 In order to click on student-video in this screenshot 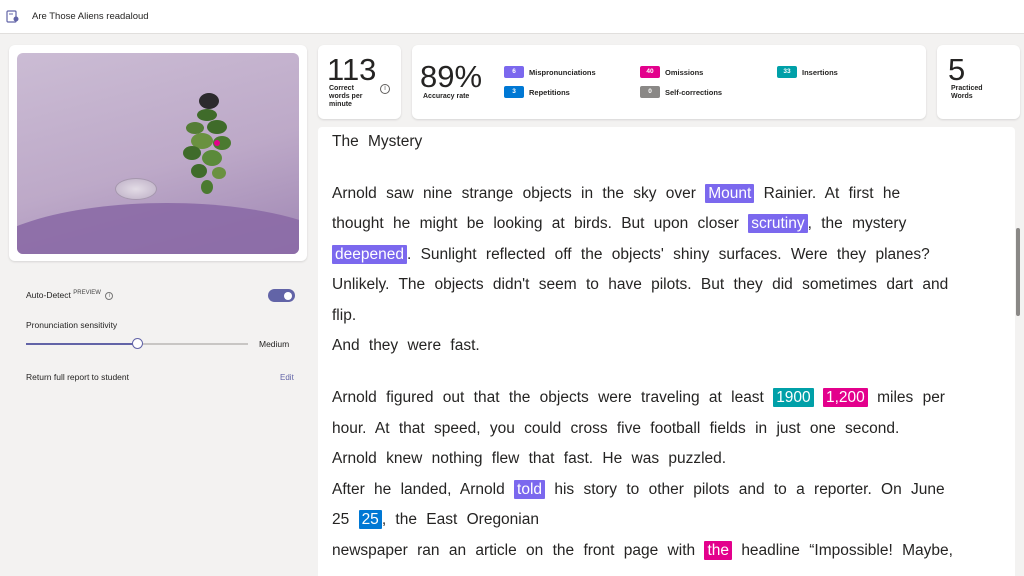, I will do `click(158, 153)`.